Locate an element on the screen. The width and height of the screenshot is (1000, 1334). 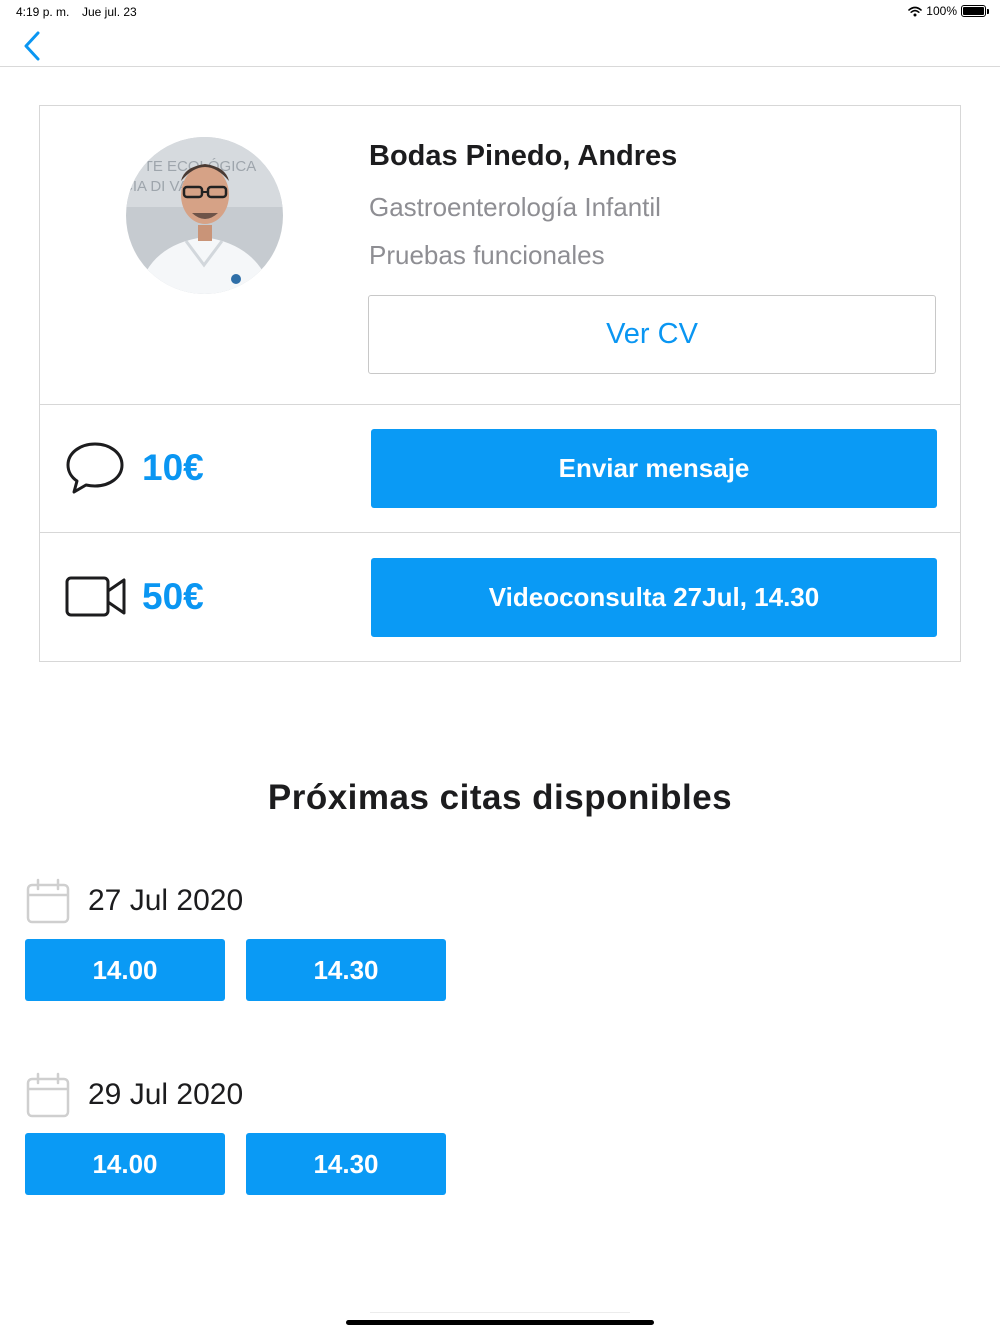
view-cv-button: Ver CV is located at coordinates (652, 334).